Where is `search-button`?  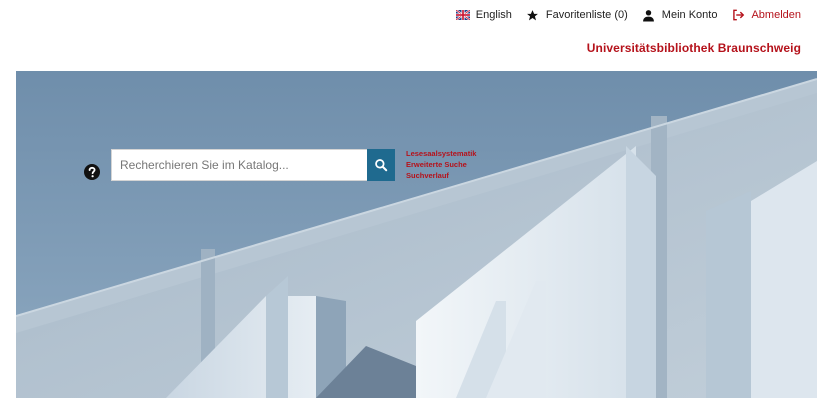 search-button is located at coordinates (381, 165).